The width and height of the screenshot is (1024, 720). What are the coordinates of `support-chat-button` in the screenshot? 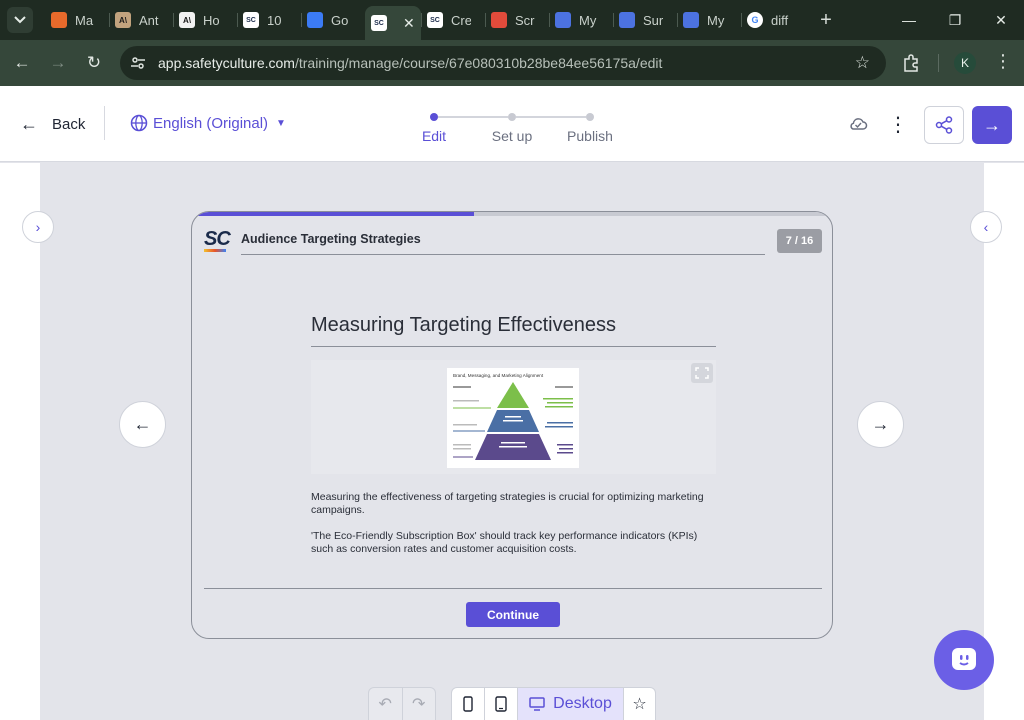 It's located at (964, 660).